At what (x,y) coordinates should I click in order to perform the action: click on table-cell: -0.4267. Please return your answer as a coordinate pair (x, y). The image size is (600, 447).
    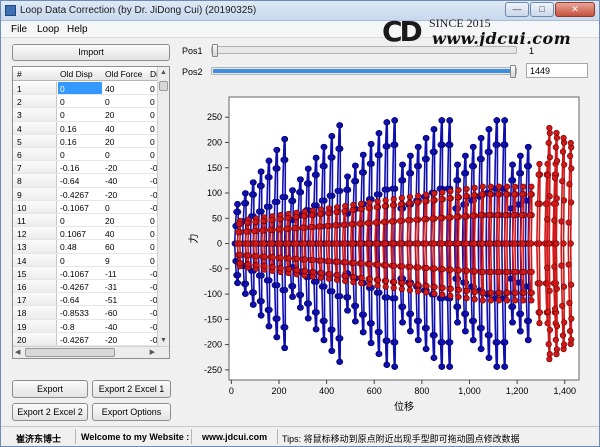
    Looking at the image, I should click on (74, 287).